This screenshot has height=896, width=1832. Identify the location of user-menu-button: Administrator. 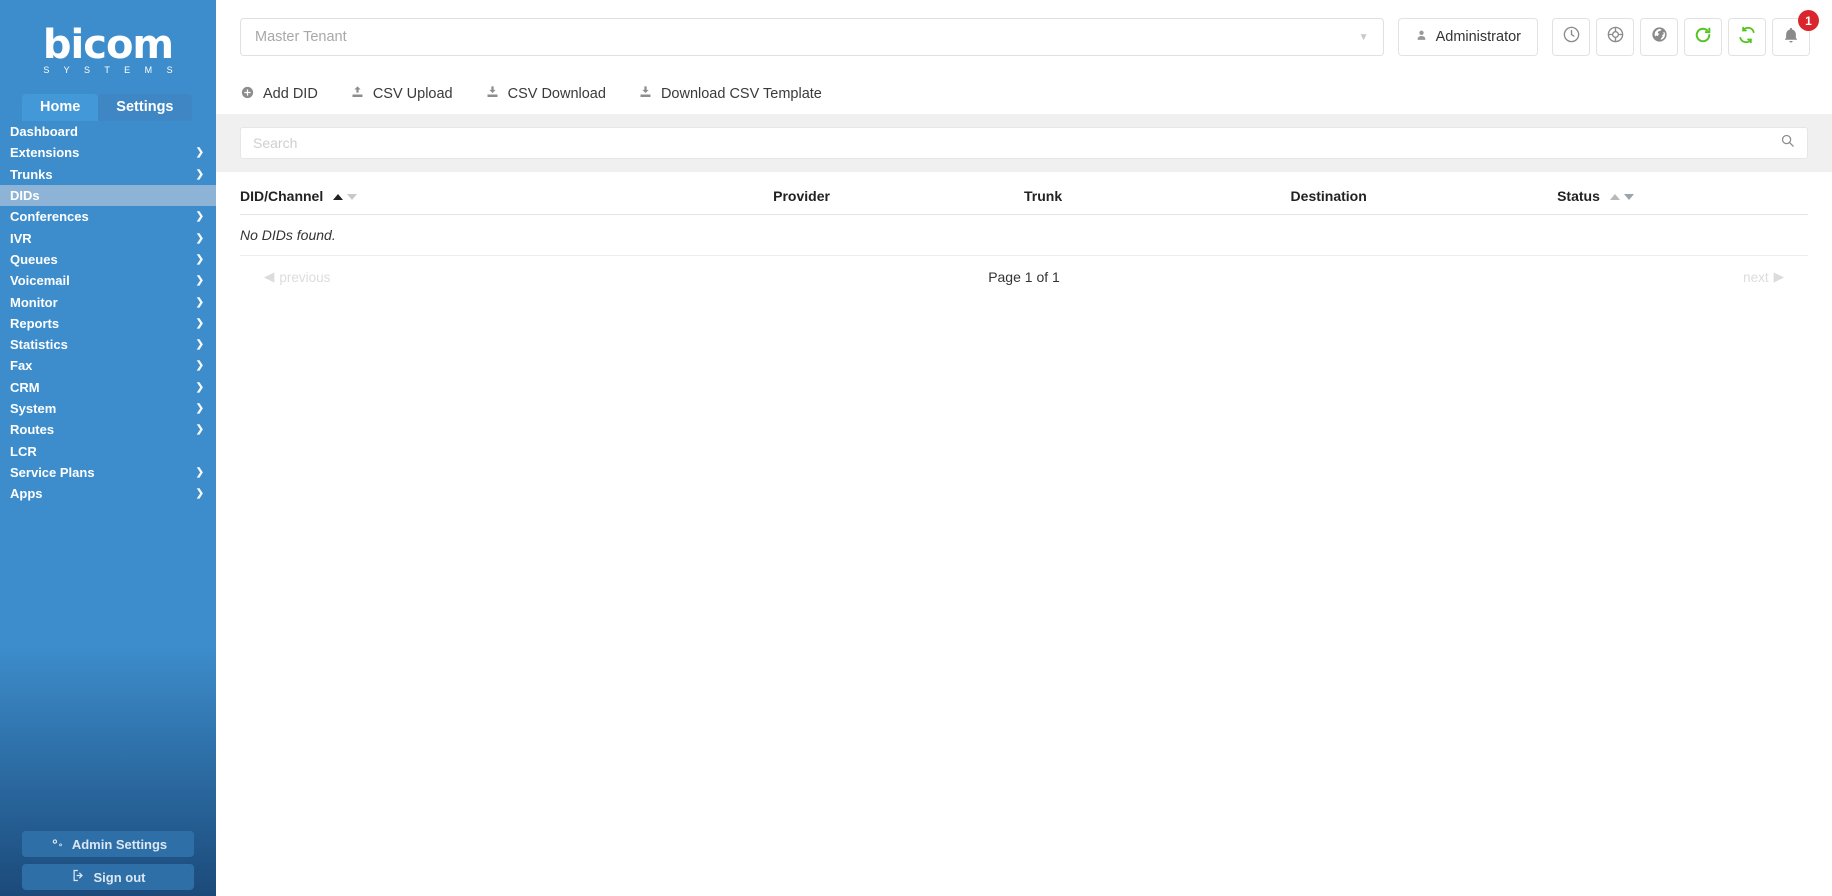
(1467, 37).